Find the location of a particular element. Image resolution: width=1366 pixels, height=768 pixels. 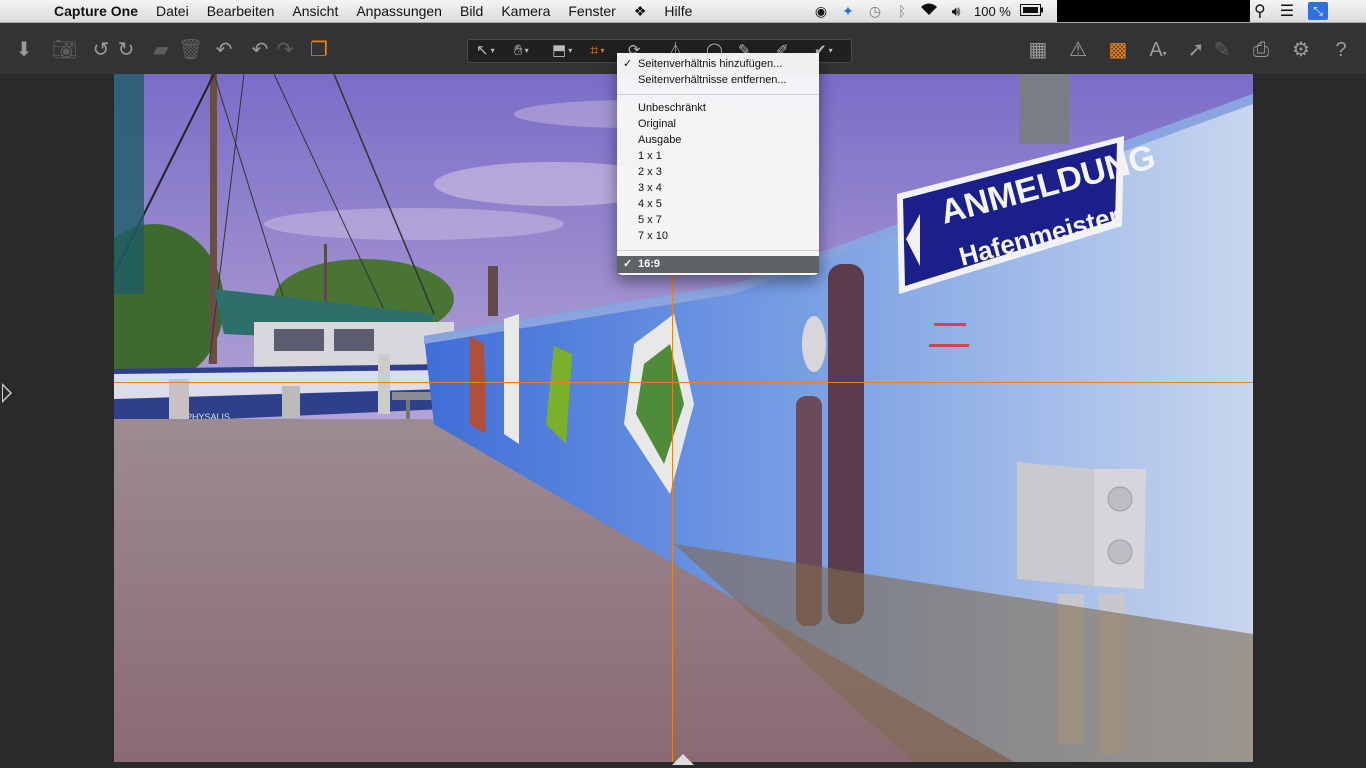

menu-item-original: Original is located at coordinates (657, 124).